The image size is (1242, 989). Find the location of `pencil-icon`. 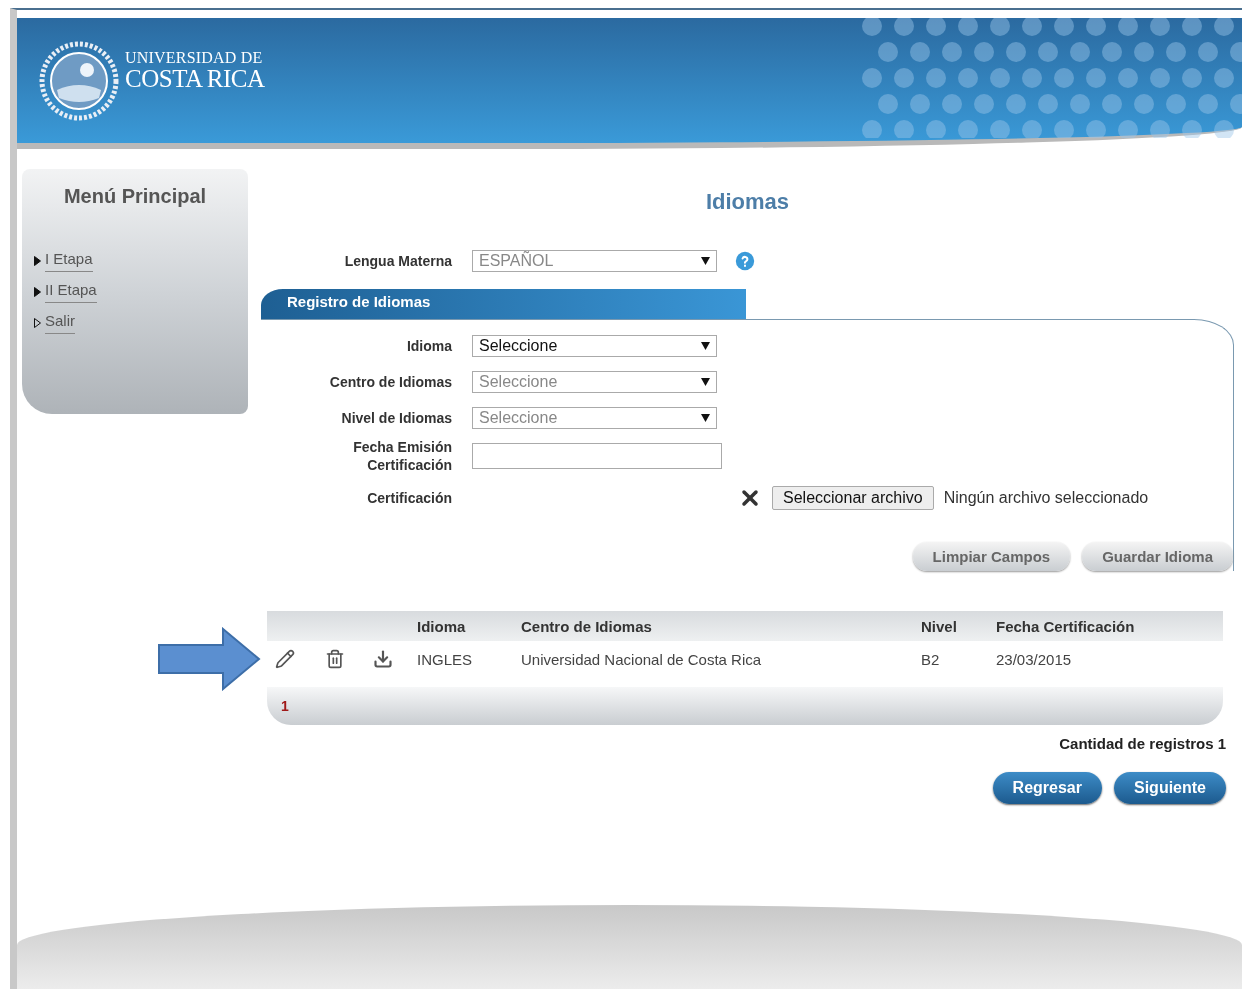

pencil-icon is located at coordinates (285, 659).